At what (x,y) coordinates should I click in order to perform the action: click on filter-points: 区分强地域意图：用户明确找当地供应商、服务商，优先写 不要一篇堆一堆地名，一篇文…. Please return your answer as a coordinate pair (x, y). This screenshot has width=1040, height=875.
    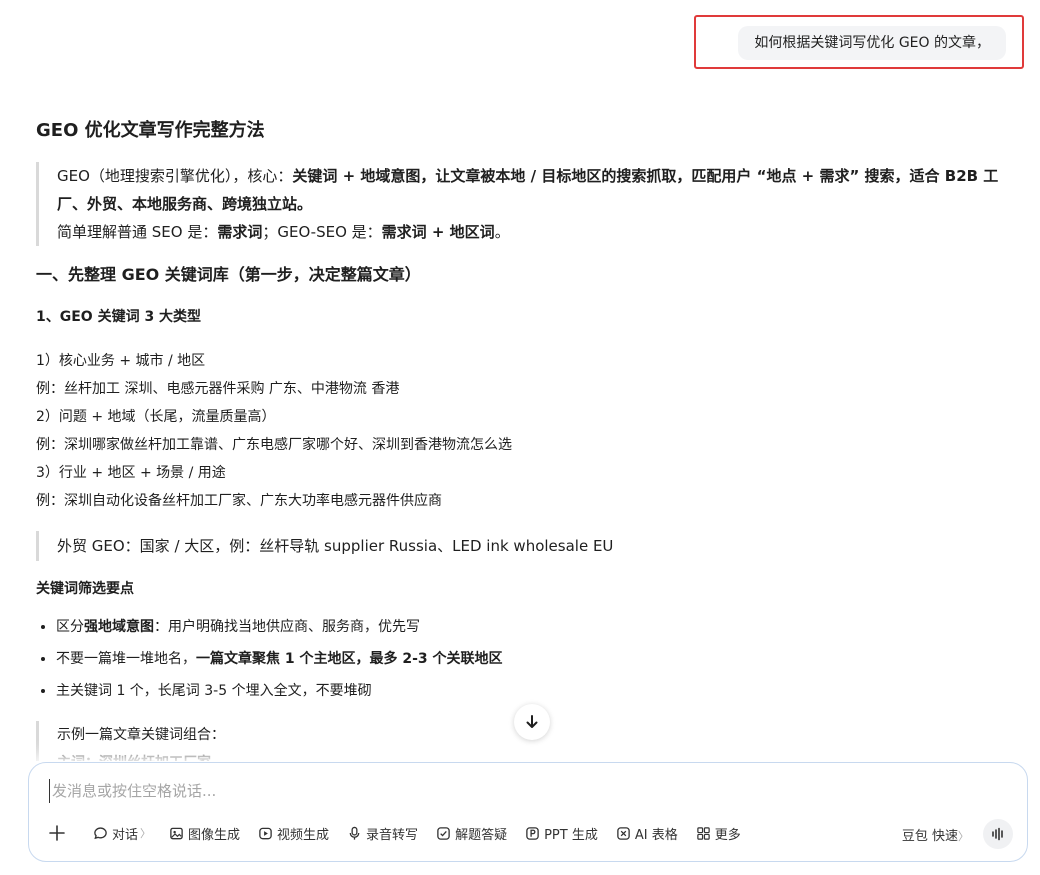
    Looking at the image, I should click on (521, 661).